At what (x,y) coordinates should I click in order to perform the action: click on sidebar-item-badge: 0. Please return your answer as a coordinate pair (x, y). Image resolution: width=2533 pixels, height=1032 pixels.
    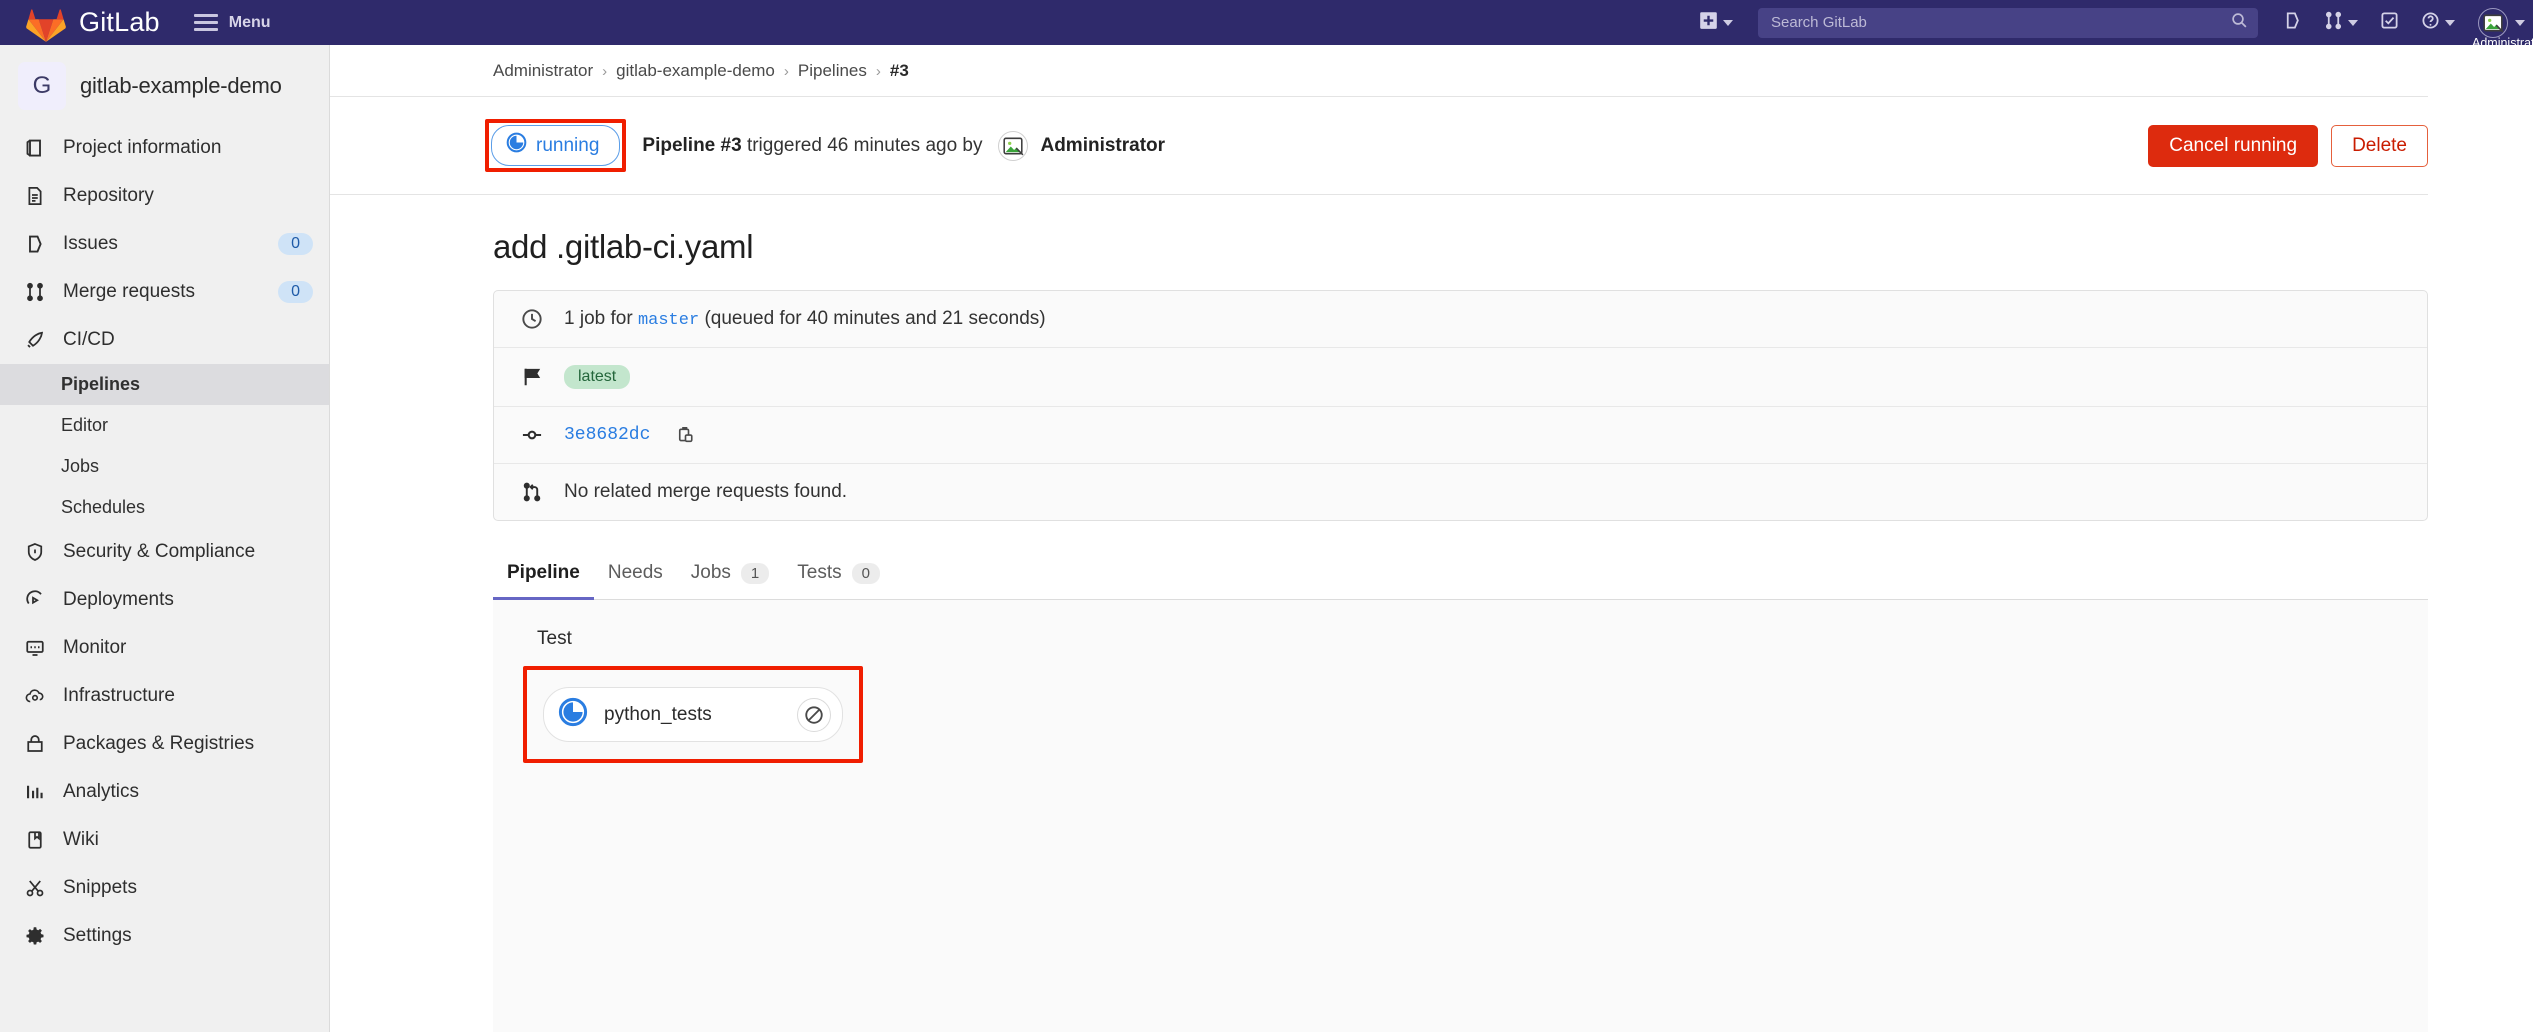
    Looking at the image, I should click on (295, 244).